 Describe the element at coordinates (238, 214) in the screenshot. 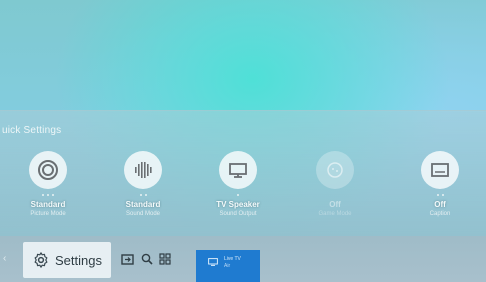

I see `sound-output-label: Sound Output` at that location.